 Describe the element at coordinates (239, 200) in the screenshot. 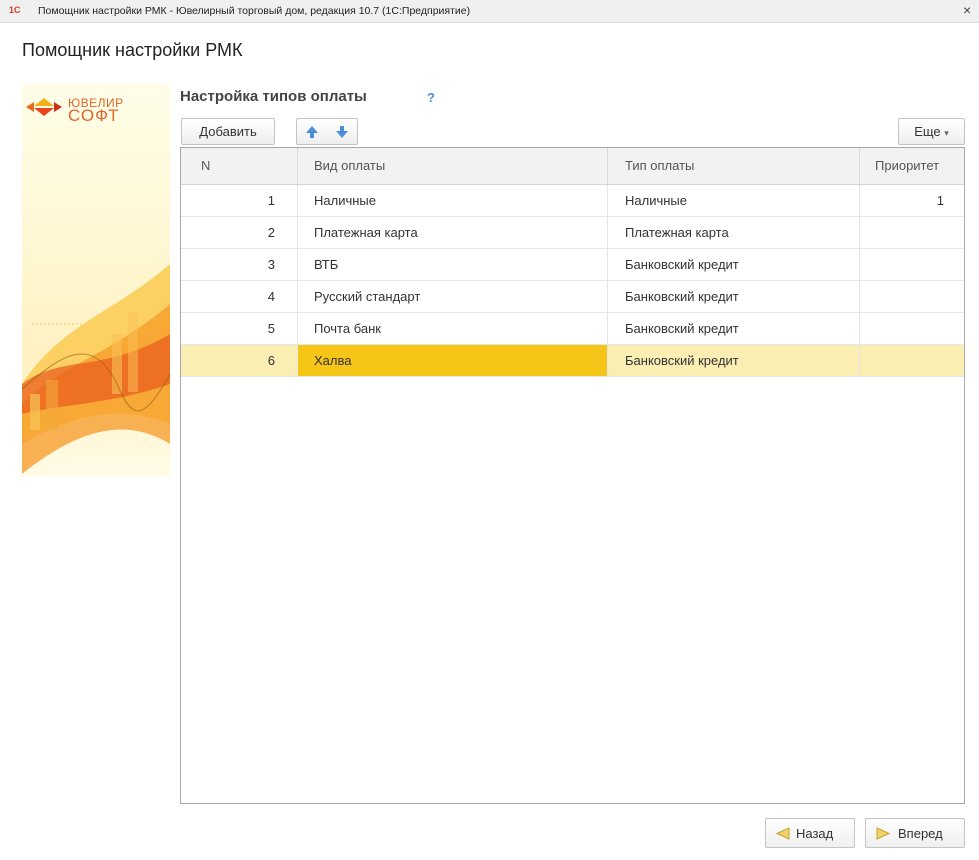

I see `cell-n: 1` at that location.